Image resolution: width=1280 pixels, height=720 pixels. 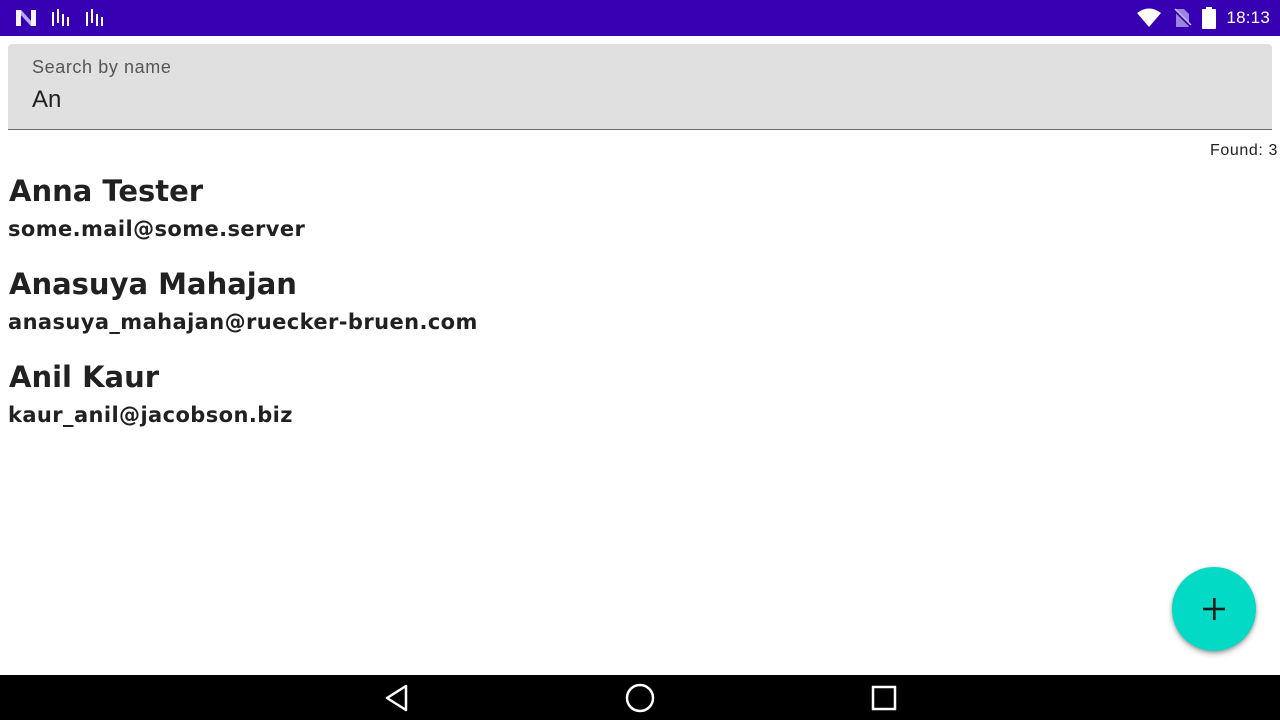 What do you see at coordinates (150, 415) in the screenshot?
I see `contact-email: kaur_anil@jacobson.biz` at bounding box center [150, 415].